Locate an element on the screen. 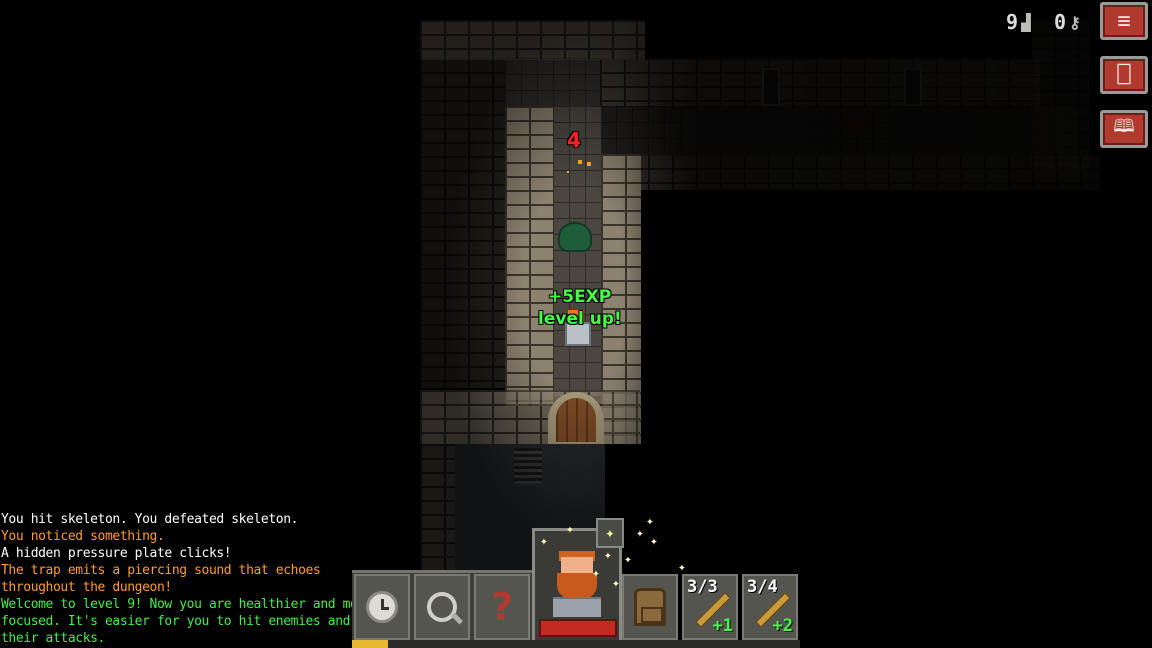 Image resolution: width=1152 pixels, height=648 pixels. damage-number: 4 is located at coordinates (574, 140).